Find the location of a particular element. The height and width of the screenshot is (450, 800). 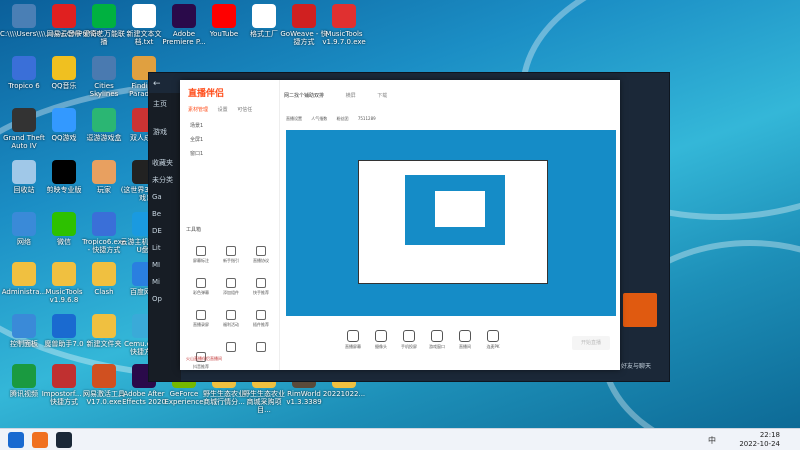

source-button: 直播间 is located at coordinates (465, 340).